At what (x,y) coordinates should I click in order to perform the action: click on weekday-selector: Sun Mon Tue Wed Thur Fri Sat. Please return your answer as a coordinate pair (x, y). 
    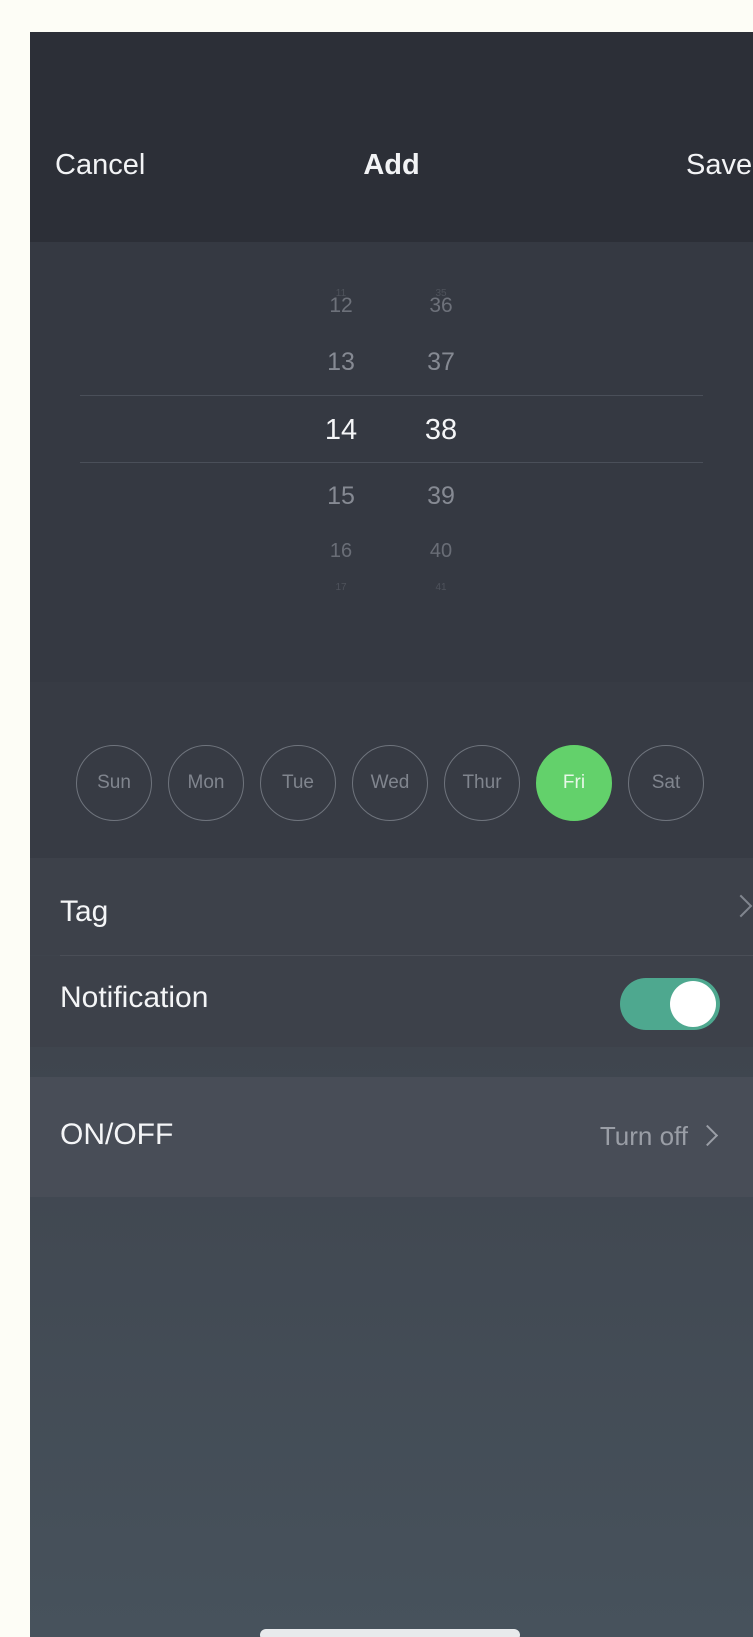
    Looking at the image, I should click on (391, 772).